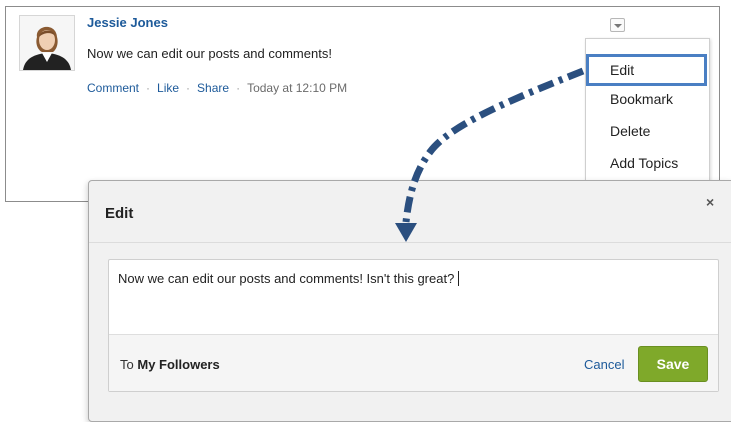 This screenshot has height=422, width=731. What do you see at coordinates (646, 70) in the screenshot?
I see `menu-item-edit: Edit` at bounding box center [646, 70].